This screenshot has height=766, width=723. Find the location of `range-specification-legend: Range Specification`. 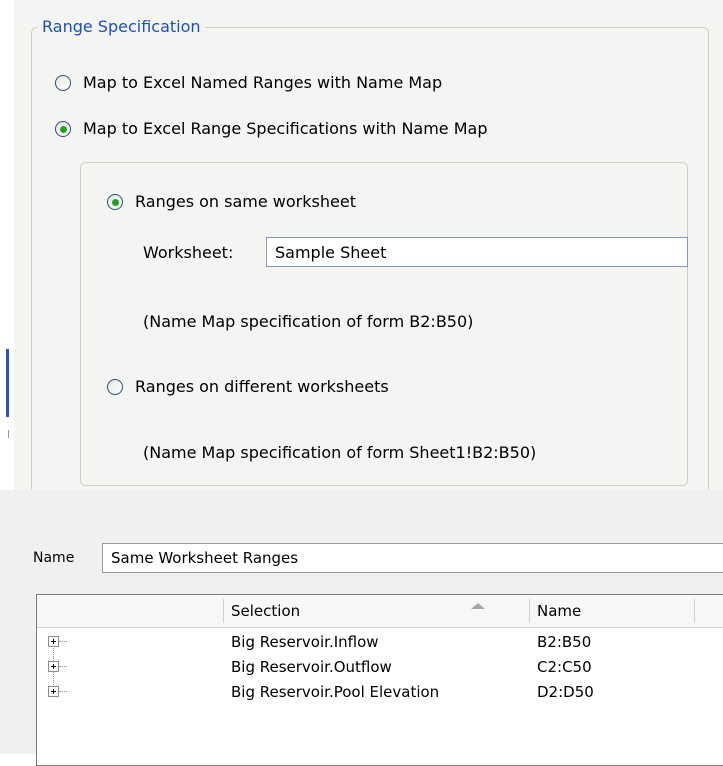

range-specification-legend: Range Specification is located at coordinates (121, 27).